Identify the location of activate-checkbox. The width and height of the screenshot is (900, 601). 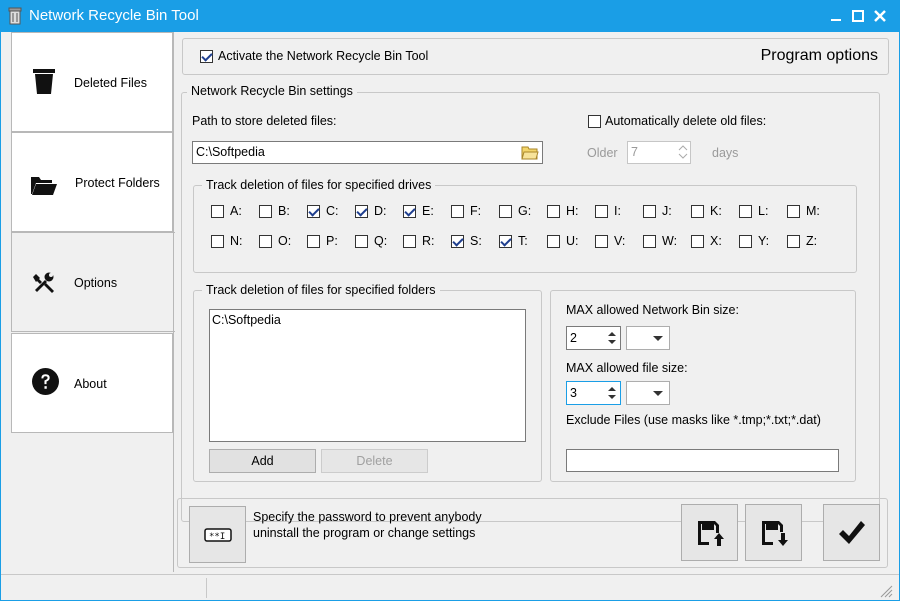
(206, 56).